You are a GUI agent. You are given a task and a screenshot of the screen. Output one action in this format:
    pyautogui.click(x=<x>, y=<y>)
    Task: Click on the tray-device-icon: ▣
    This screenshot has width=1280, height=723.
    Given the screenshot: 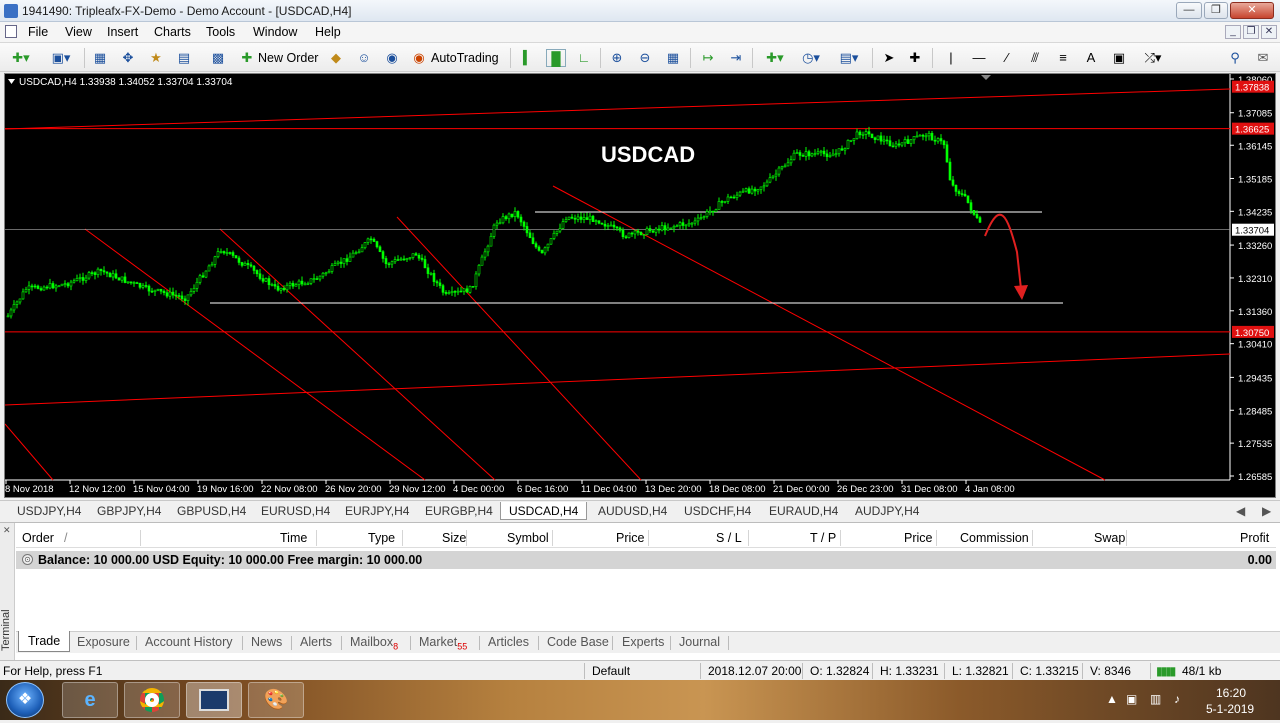 What is the action you would take?
    pyautogui.click(x=1131, y=699)
    